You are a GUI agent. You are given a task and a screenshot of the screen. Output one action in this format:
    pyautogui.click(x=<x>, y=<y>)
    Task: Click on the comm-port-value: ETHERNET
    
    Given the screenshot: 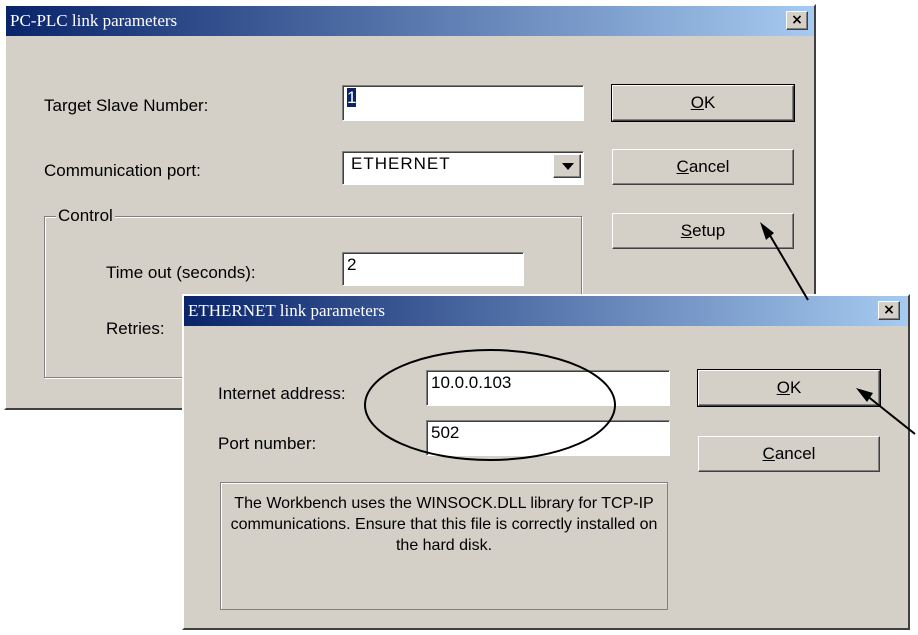 What is the action you would take?
    pyautogui.click(x=401, y=163)
    